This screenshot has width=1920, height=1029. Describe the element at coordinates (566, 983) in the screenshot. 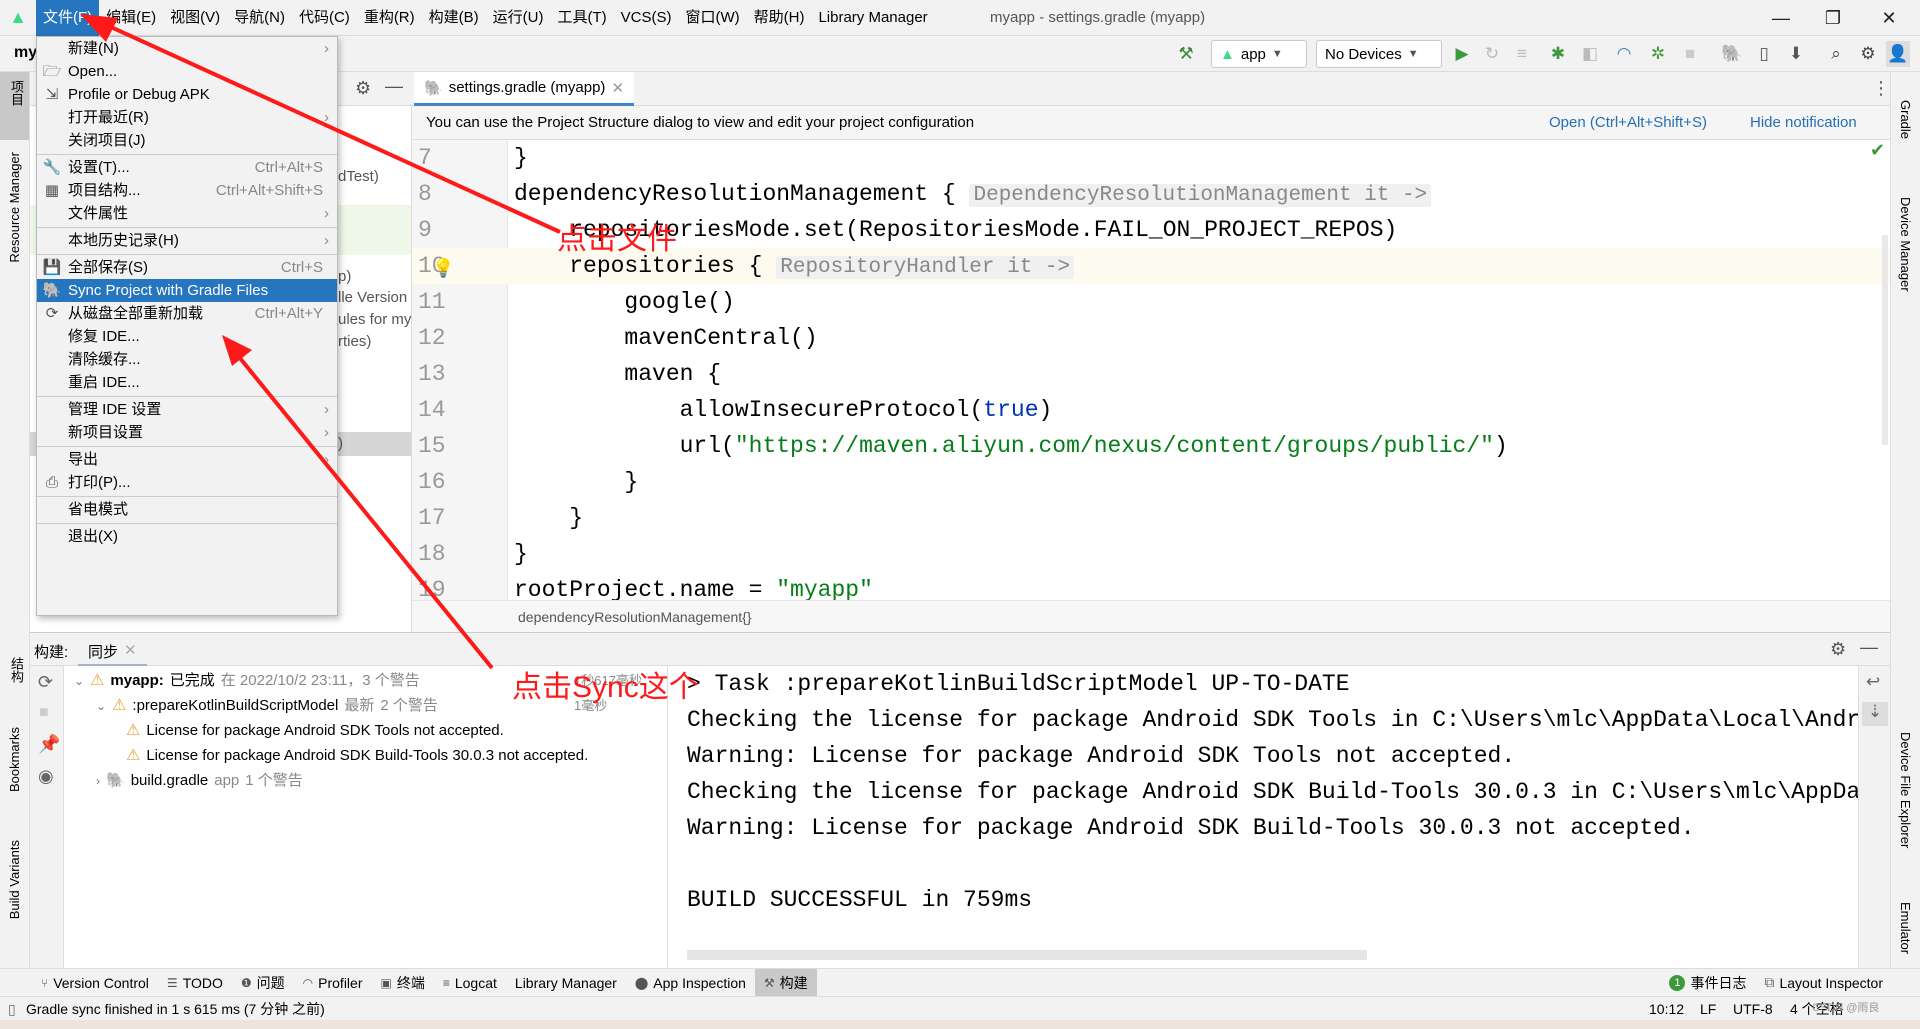

I see `tool-window-6: Library Manager` at that location.